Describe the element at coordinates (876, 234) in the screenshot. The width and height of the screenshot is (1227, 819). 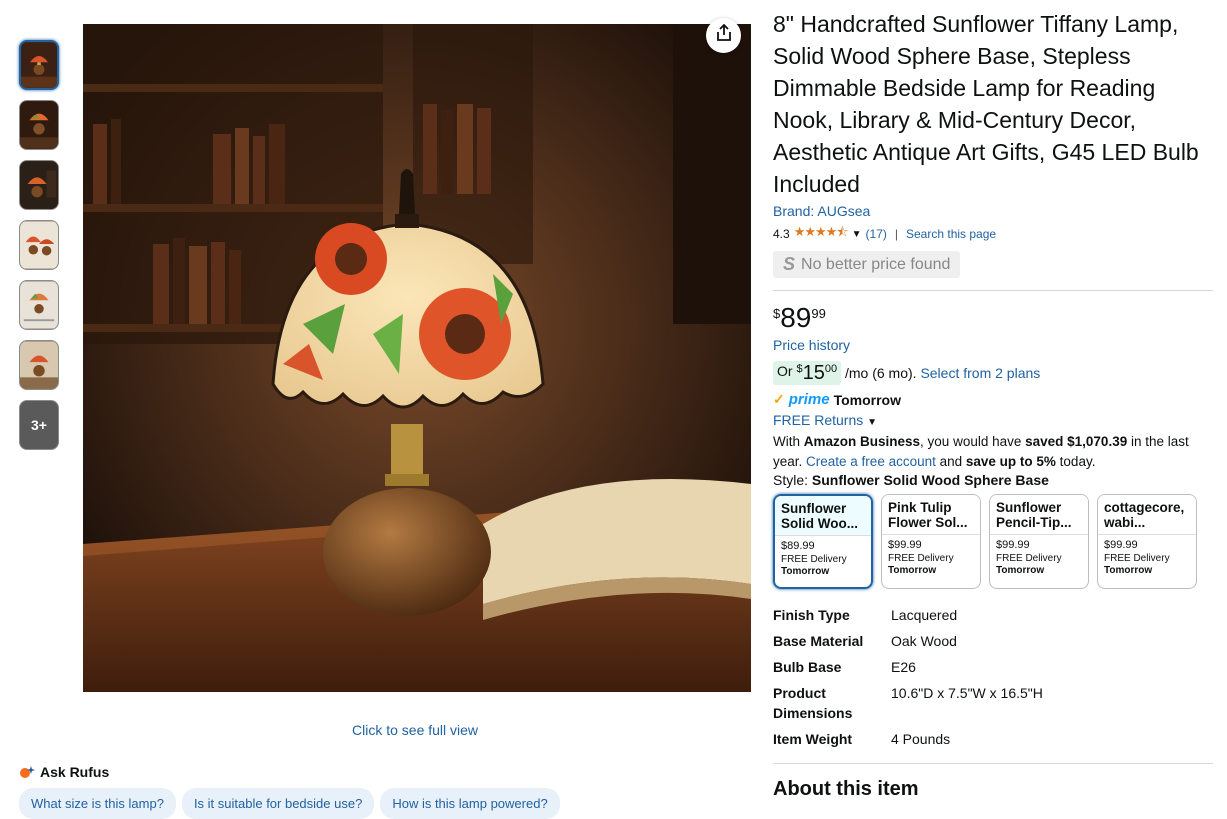
I see `rating-count-link: (17)` at that location.